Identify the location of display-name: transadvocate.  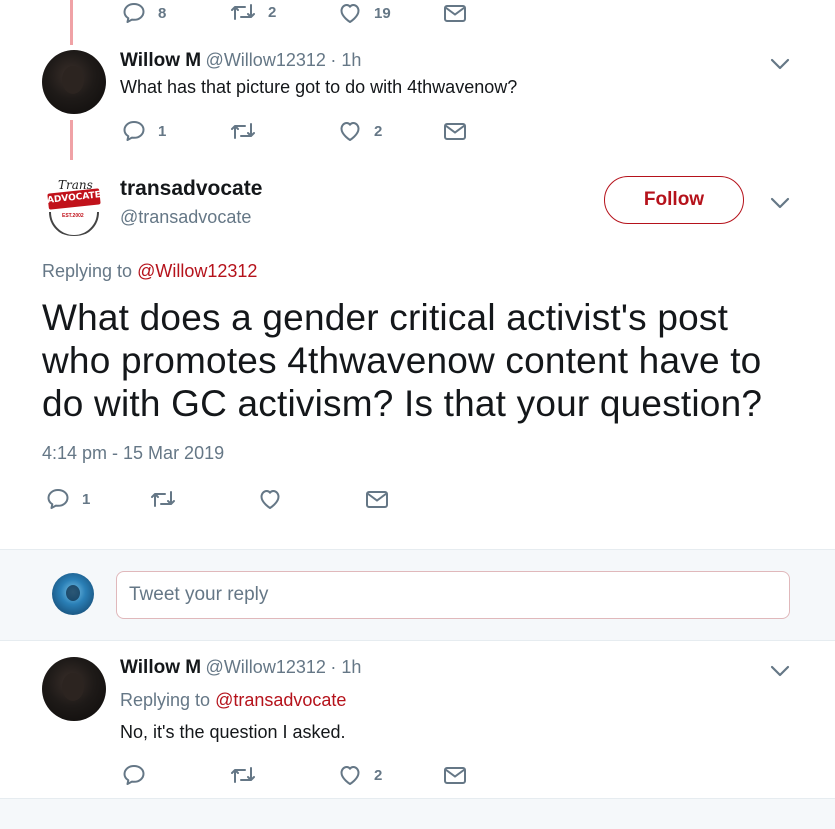
(191, 189).